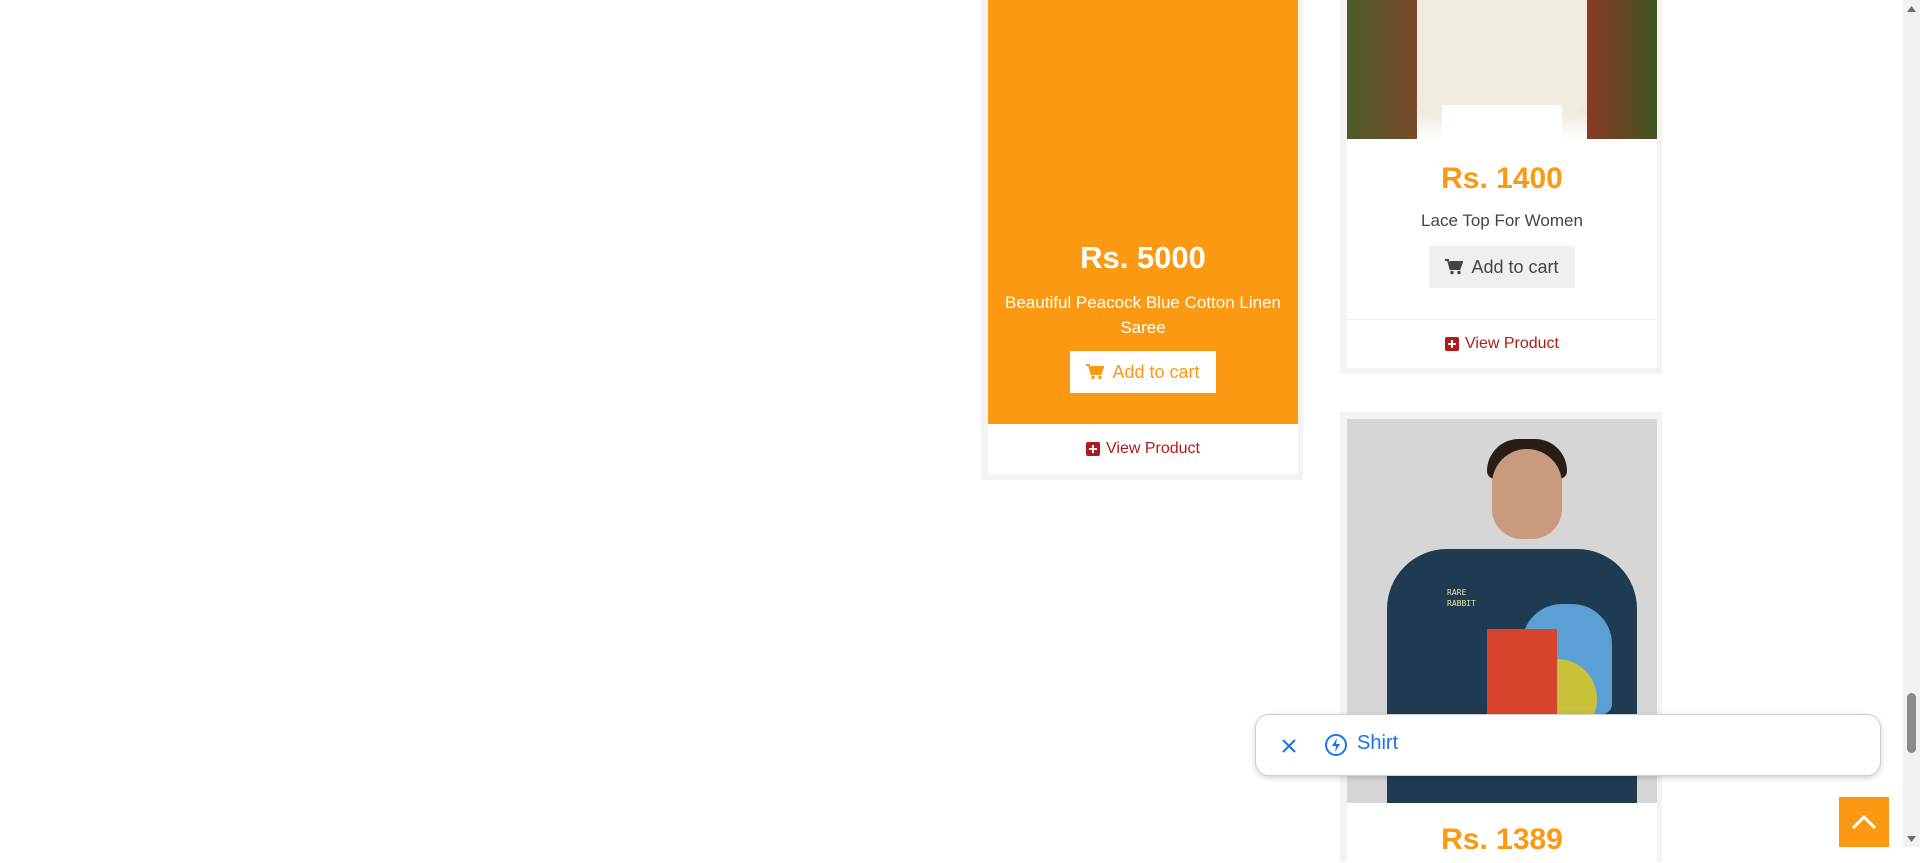 This screenshot has width=1920, height=863. I want to click on product-image, so click(1502, 69).